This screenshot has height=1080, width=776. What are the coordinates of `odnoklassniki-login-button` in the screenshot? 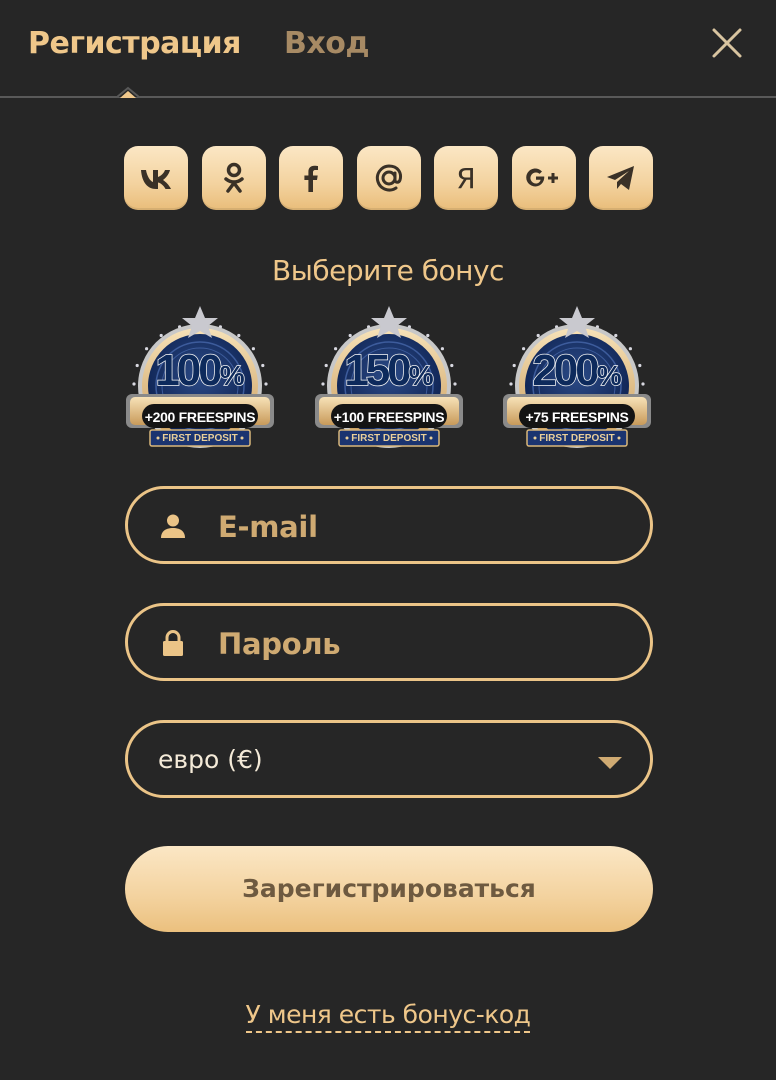 It's located at (234, 178).